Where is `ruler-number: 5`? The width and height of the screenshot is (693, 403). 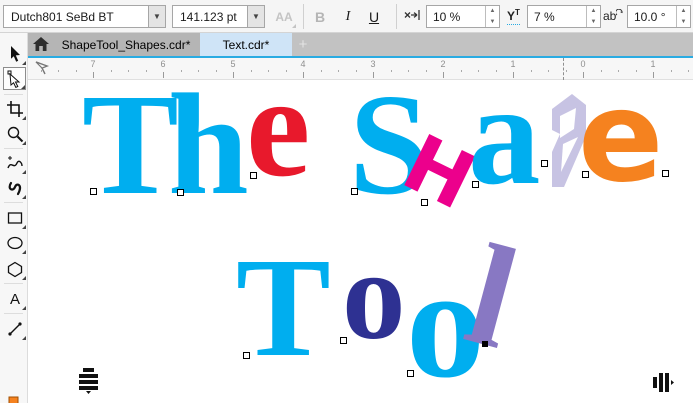
ruler-number: 5 is located at coordinates (233, 64).